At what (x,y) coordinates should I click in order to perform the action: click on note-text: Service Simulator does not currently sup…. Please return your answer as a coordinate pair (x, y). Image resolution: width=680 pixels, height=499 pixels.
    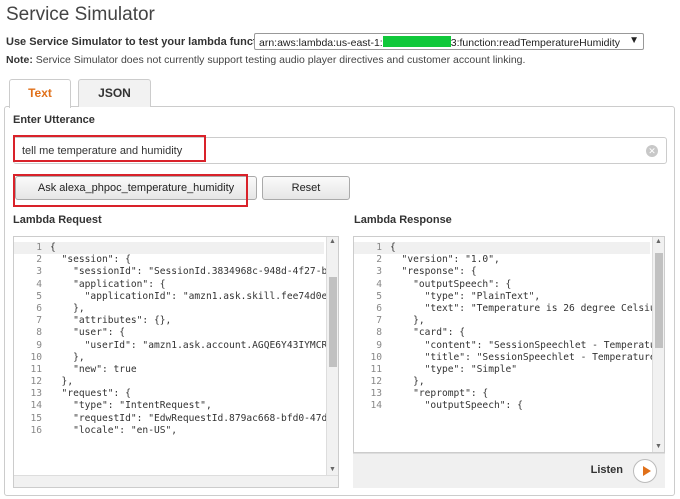
    Looking at the image, I should click on (280, 60).